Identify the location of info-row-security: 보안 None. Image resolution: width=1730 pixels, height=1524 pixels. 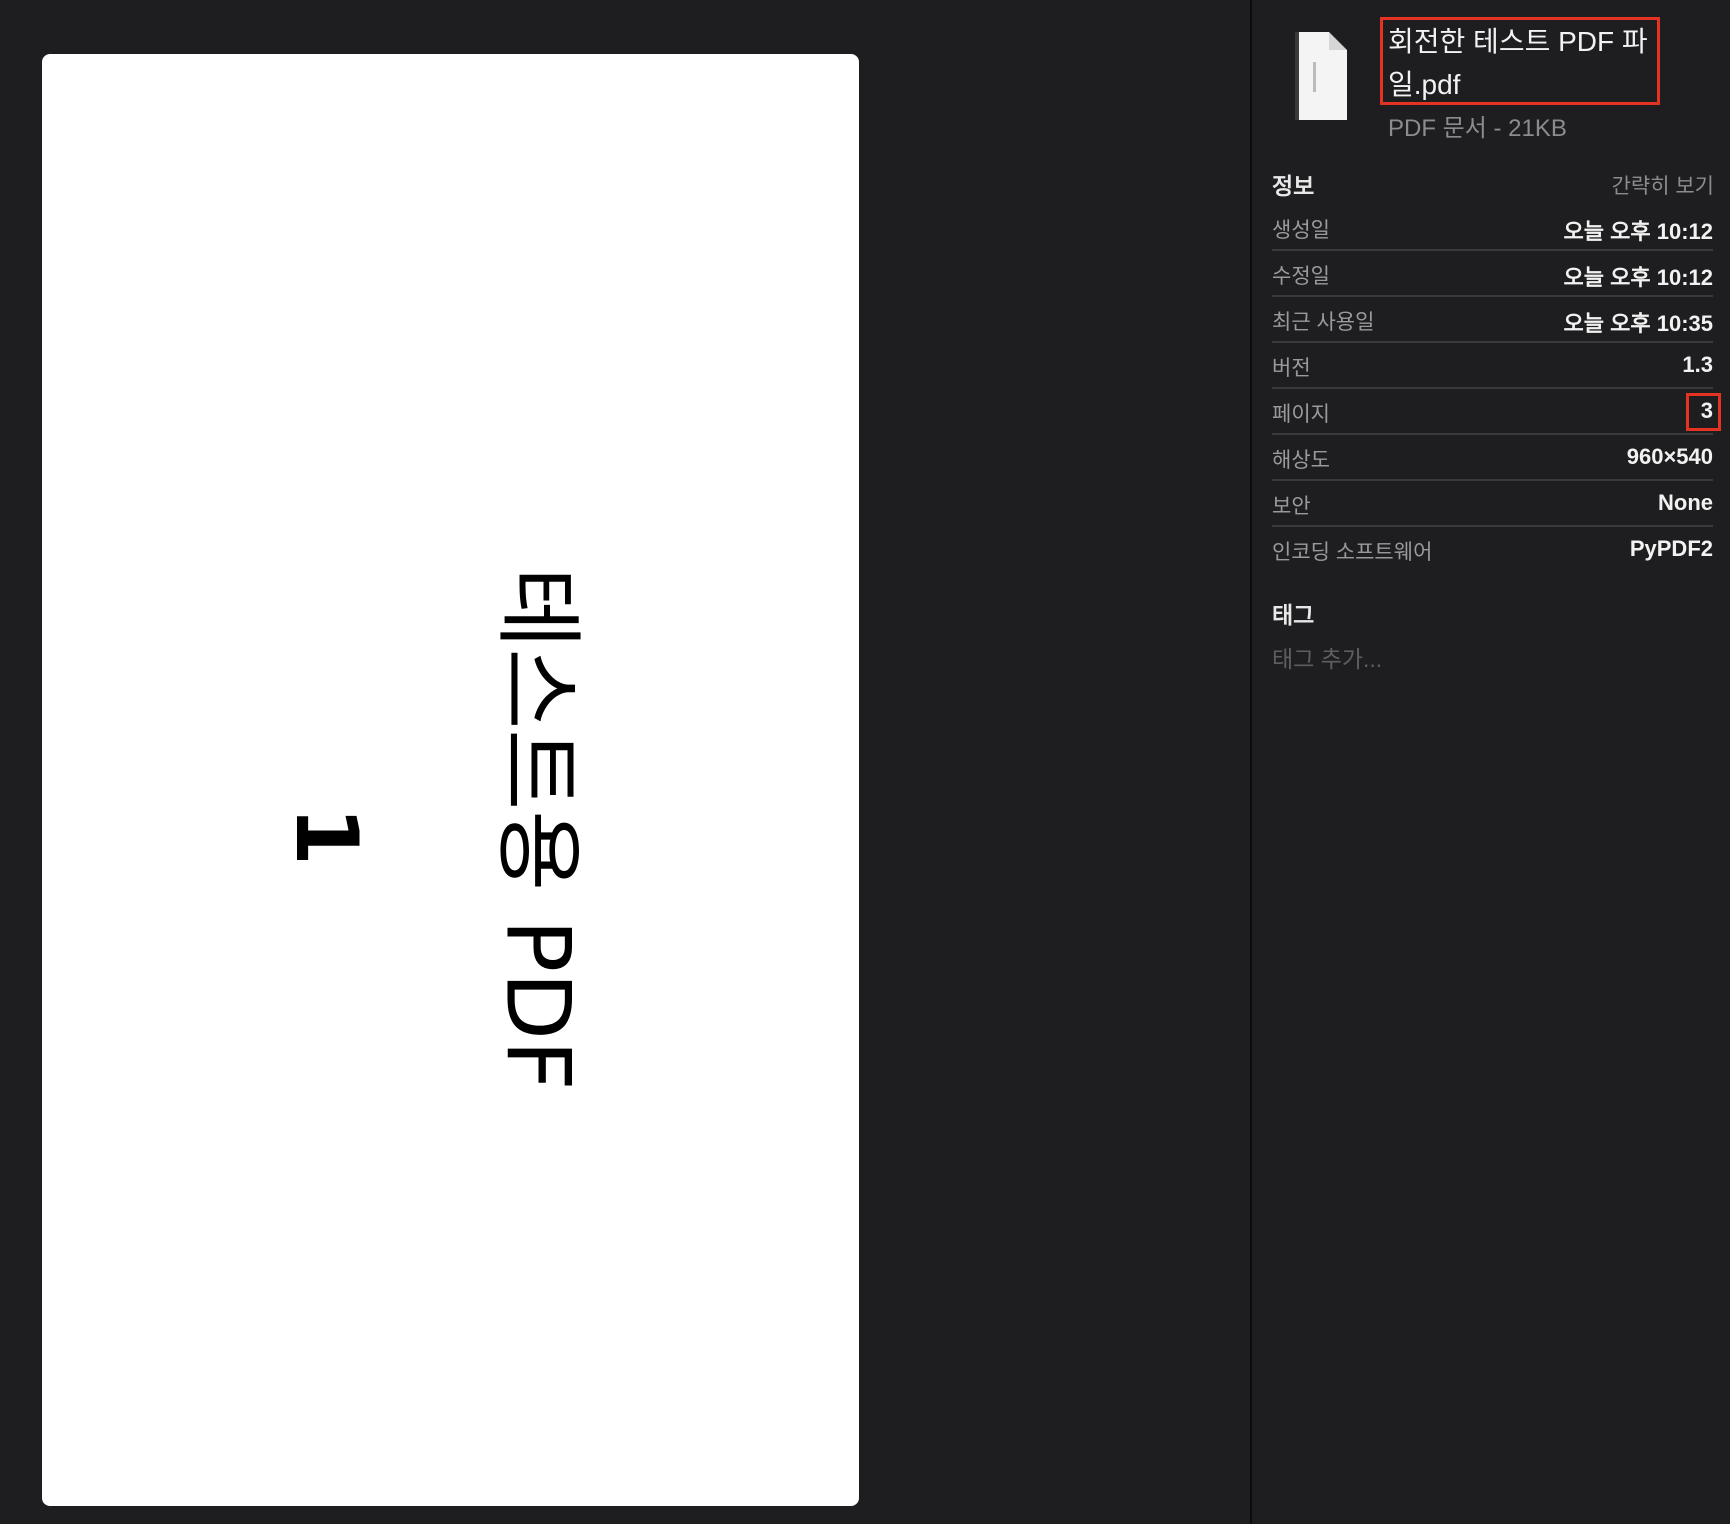
(1492, 504).